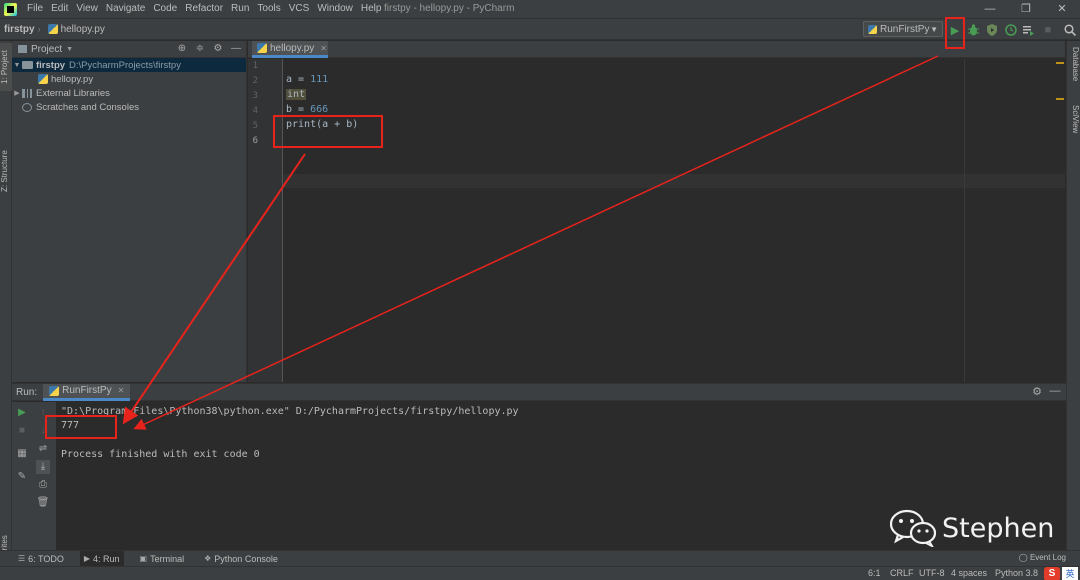  What do you see at coordinates (319, 109) in the screenshot?
I see `code-number-token: 666` at bounding box center [319, 109].